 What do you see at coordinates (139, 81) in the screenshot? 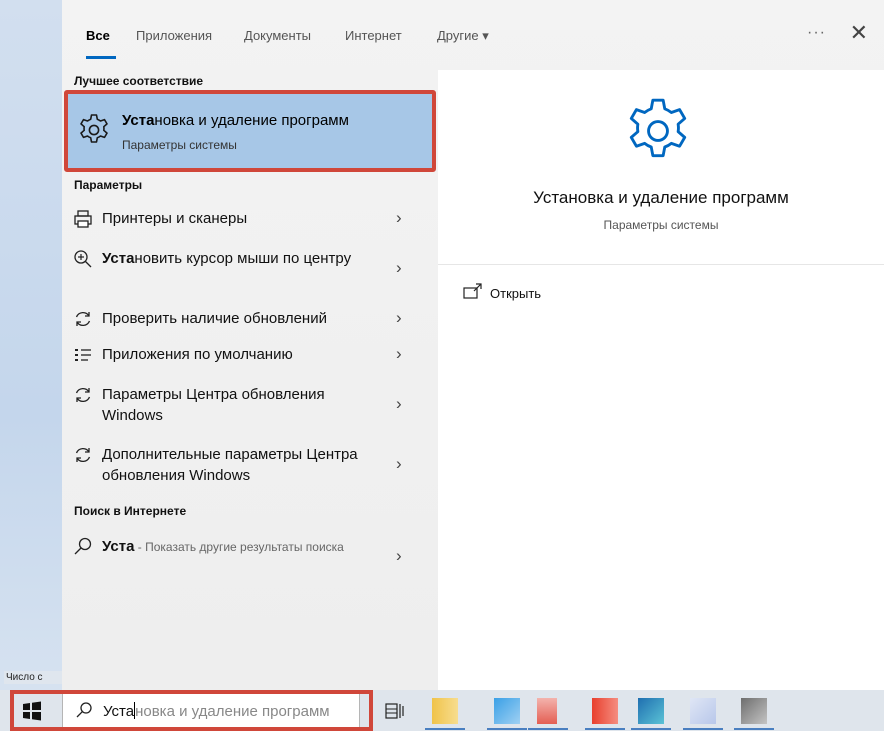
I see `best-match-header: Лучшее соответствие` at bounding box center [139, 81].